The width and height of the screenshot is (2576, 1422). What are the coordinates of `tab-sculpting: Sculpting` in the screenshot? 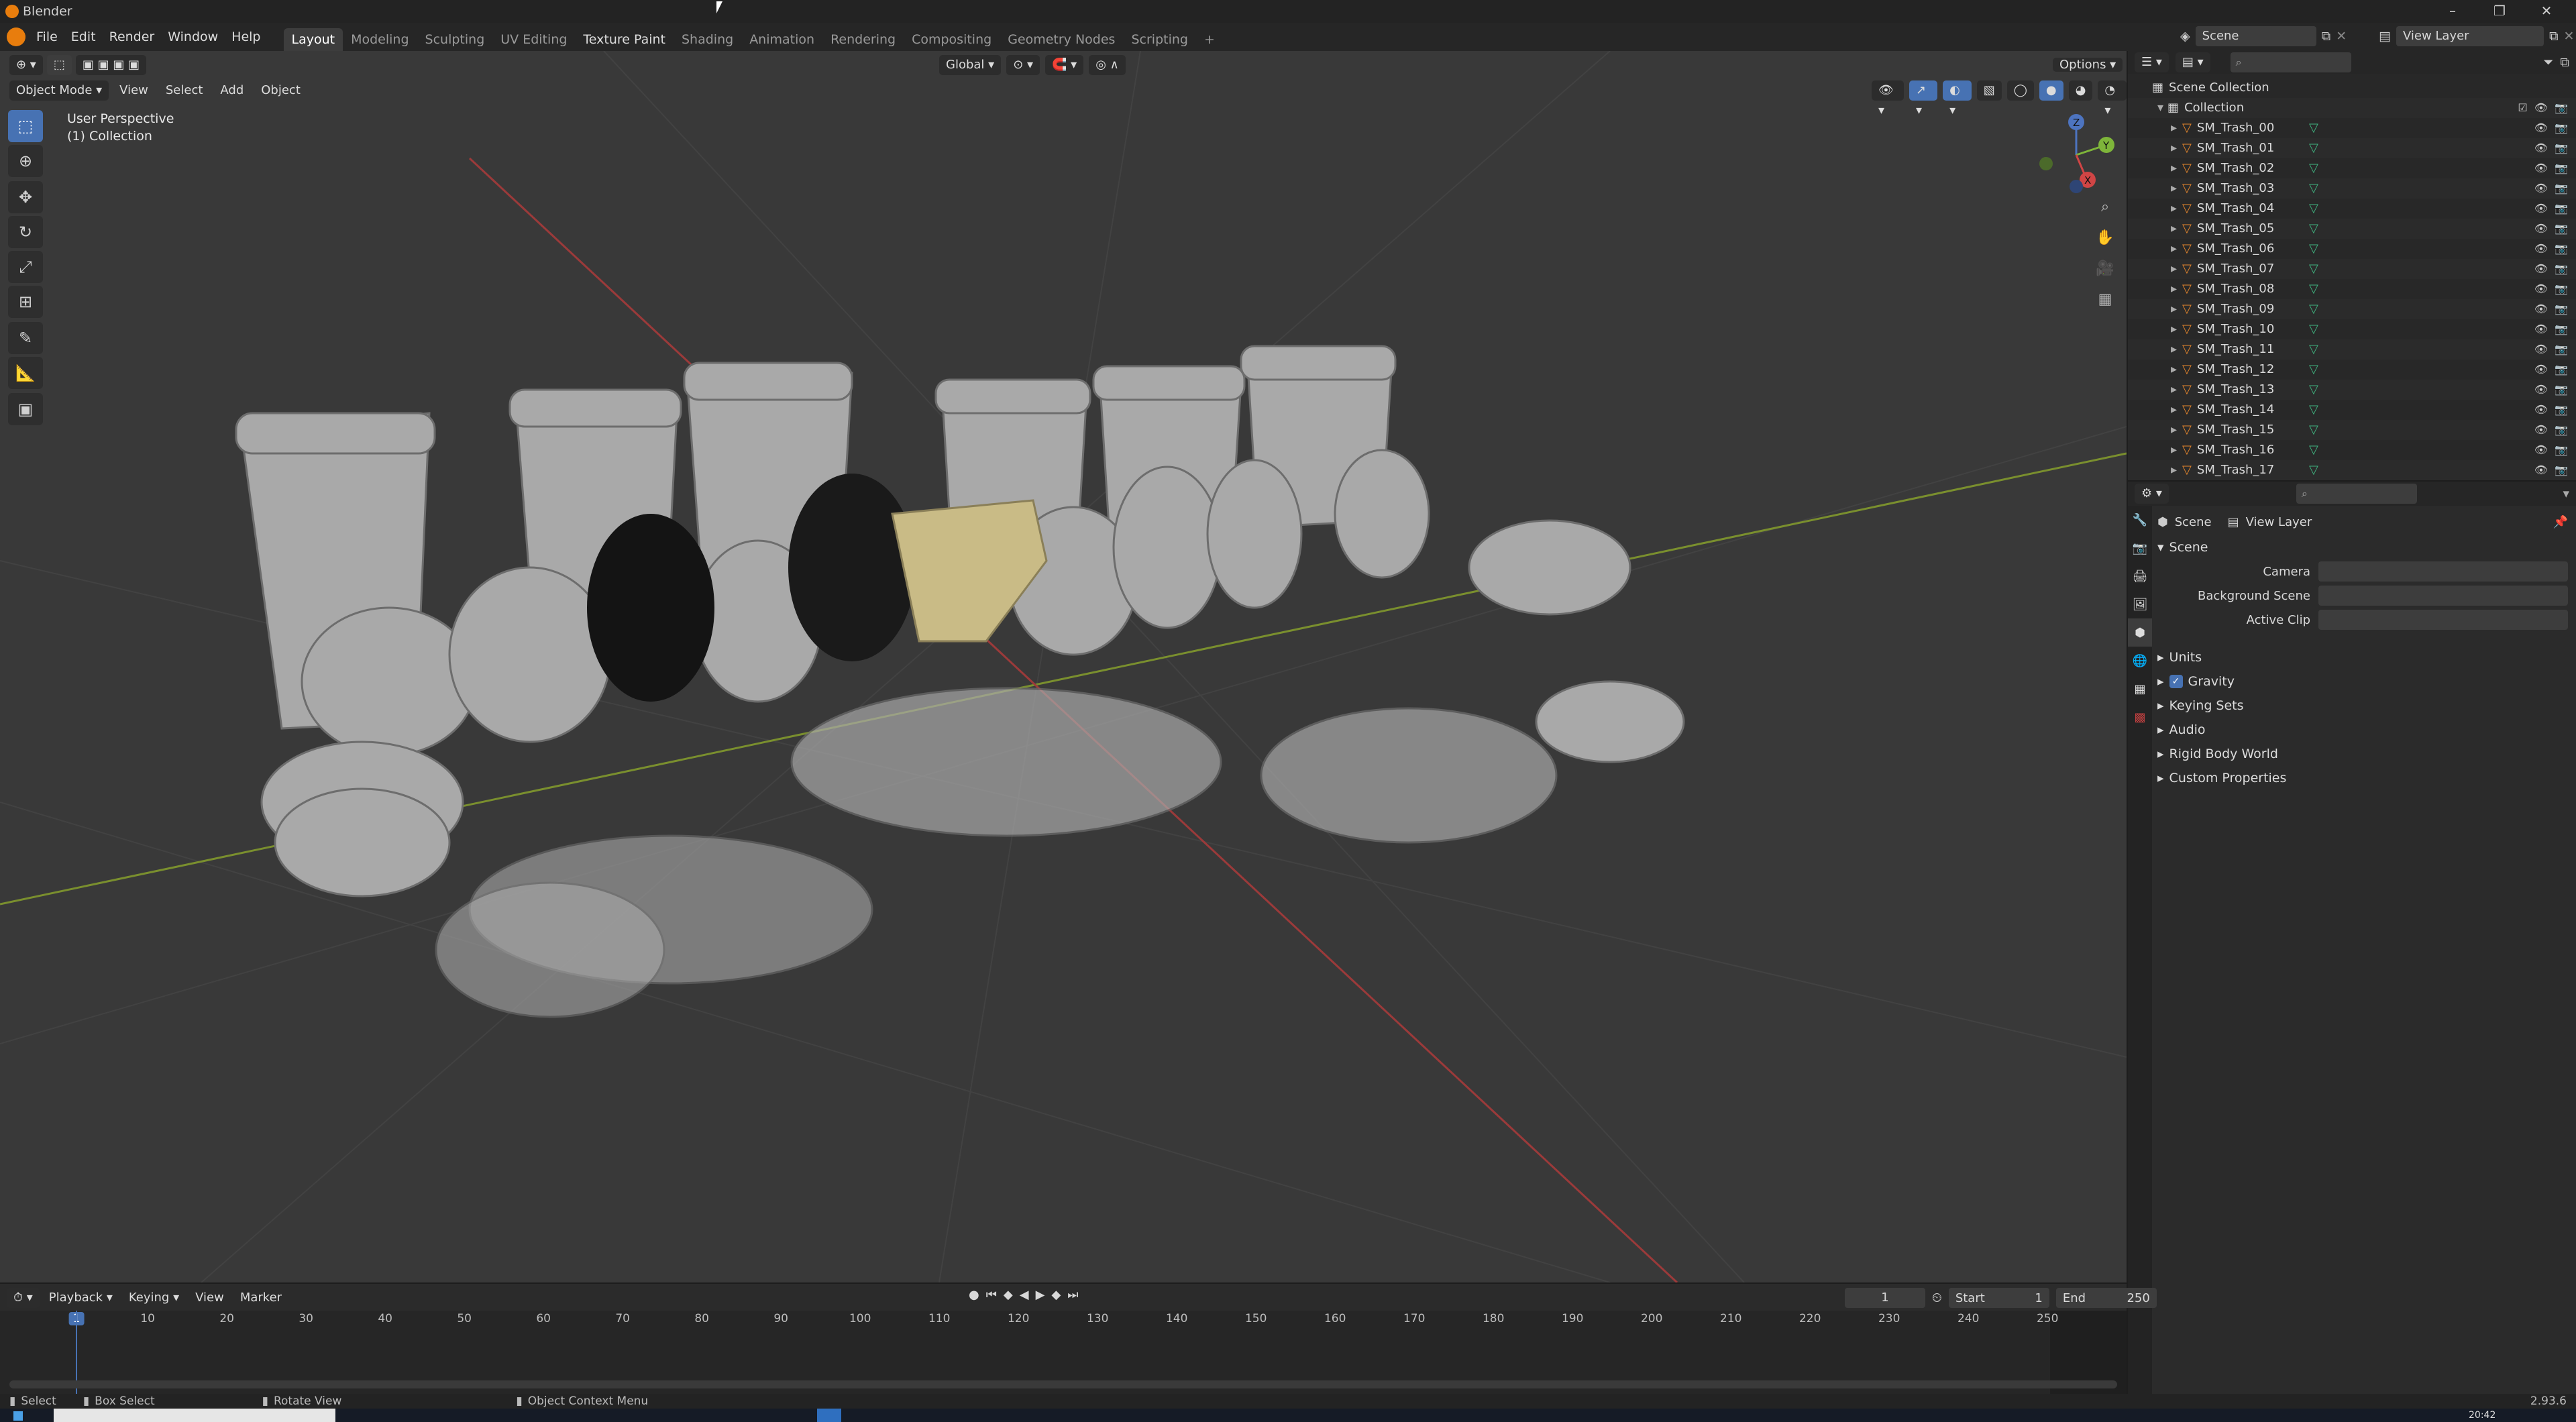 It's located at (455, 40).